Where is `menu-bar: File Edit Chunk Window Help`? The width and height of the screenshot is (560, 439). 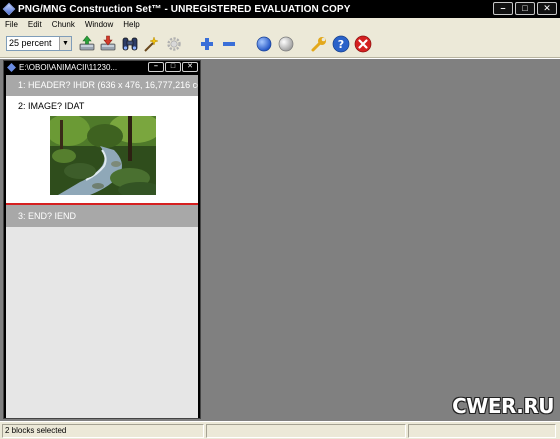
menu-bar: File Edit Chunk Window Help is located at coordinates (280, 24).